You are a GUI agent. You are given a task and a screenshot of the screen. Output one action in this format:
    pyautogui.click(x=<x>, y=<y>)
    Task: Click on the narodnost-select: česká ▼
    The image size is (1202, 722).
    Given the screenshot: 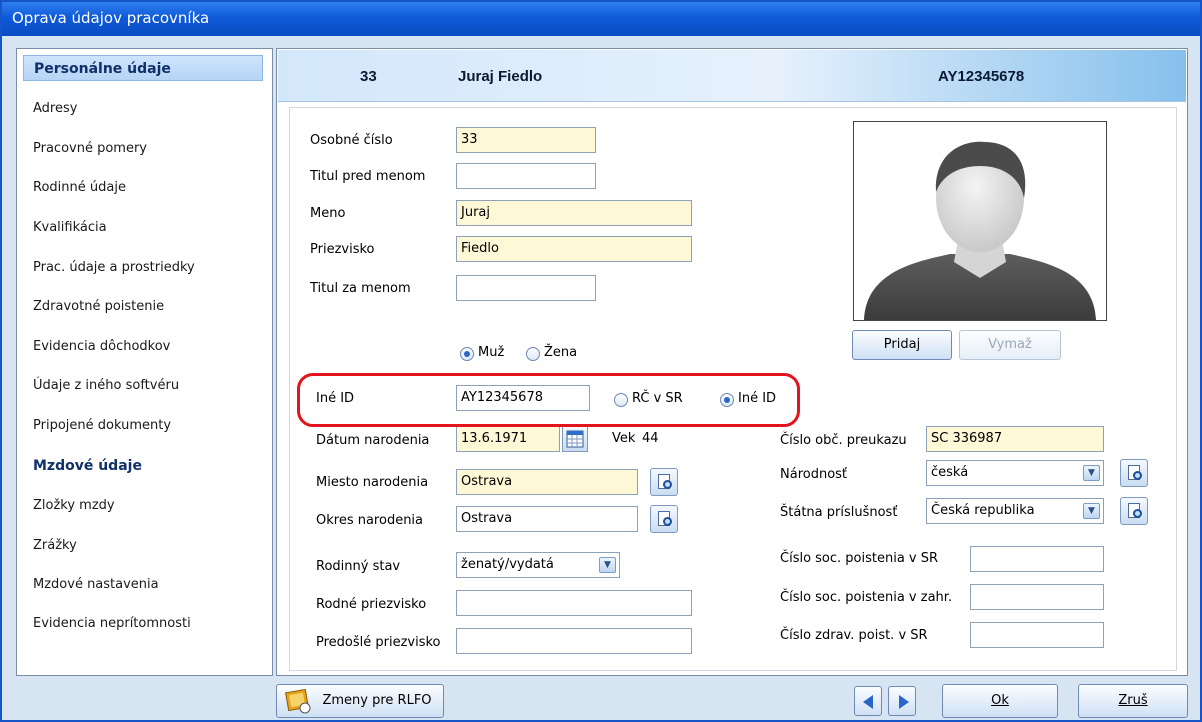 What is the action you would take?
    pyautogui.click(x=1015, y=473)
    